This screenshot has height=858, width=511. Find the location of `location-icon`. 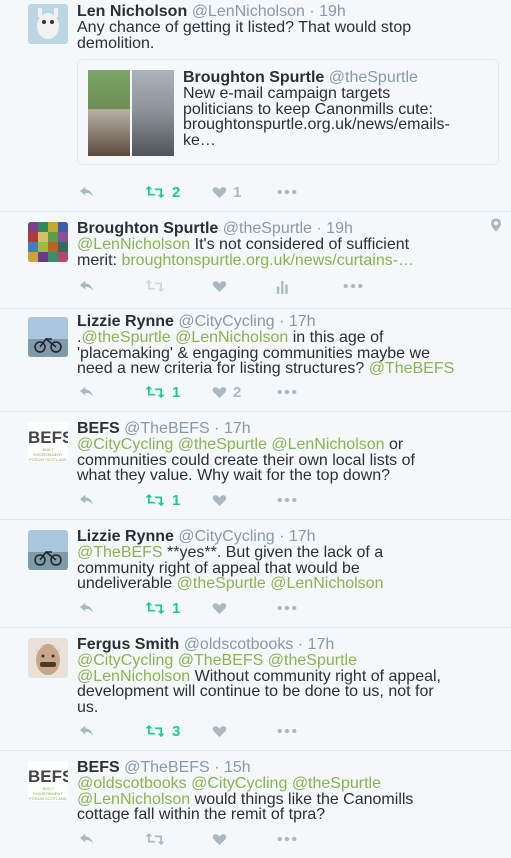

location-icon is located at coordinates (496, 227).